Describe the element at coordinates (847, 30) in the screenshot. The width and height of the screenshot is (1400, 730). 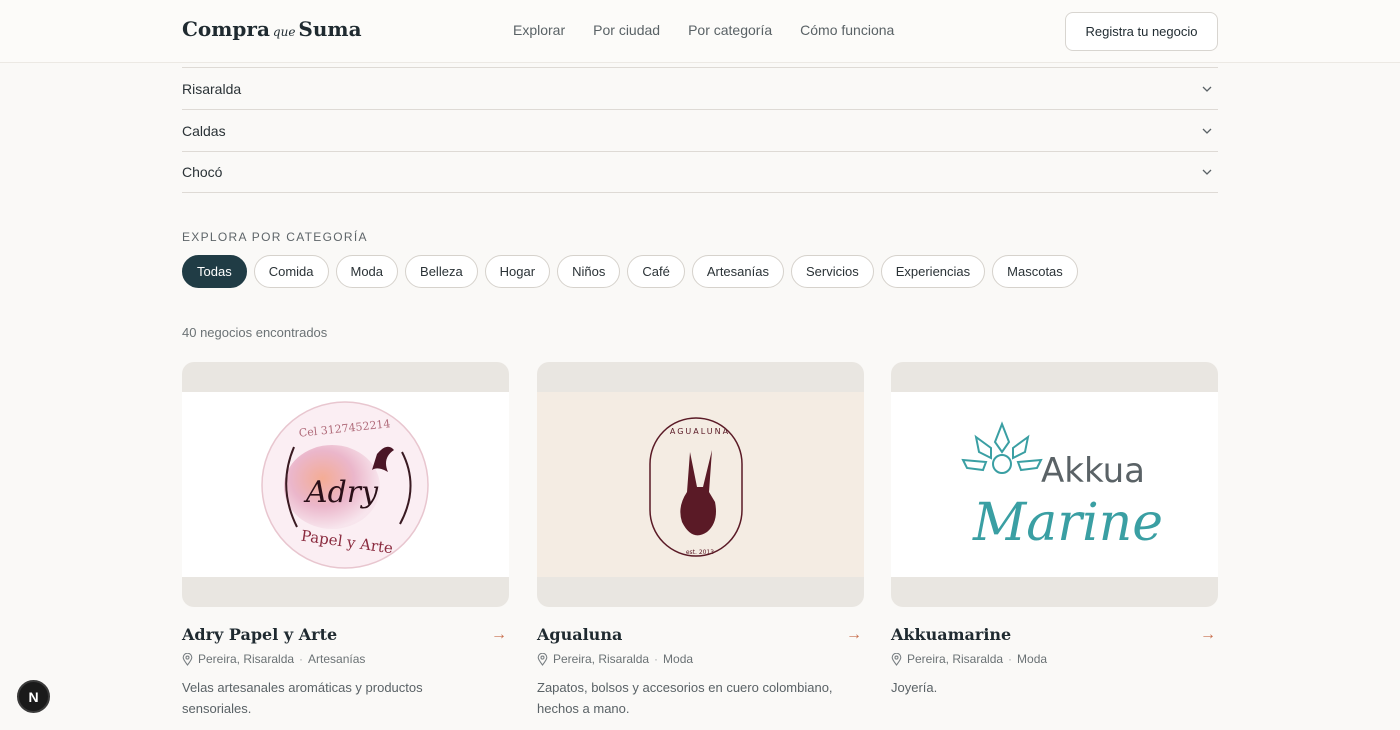
I see `nav-como-funciona: Cómo funciona` at that location.